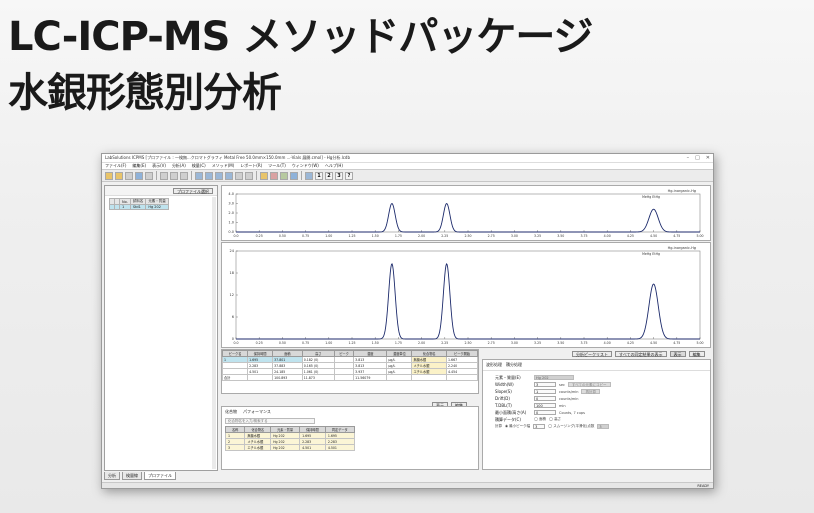  Describe the element at coordinates (555, 419) in the screenshot. I see `radio-height: ◯ 高さ` at that location.